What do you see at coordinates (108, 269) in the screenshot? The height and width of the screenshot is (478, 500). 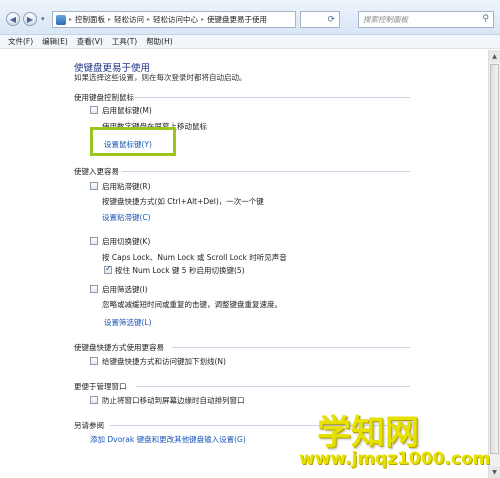 I see `toggle-keys-numlock-checkbox` at bounding box center [108, 269].